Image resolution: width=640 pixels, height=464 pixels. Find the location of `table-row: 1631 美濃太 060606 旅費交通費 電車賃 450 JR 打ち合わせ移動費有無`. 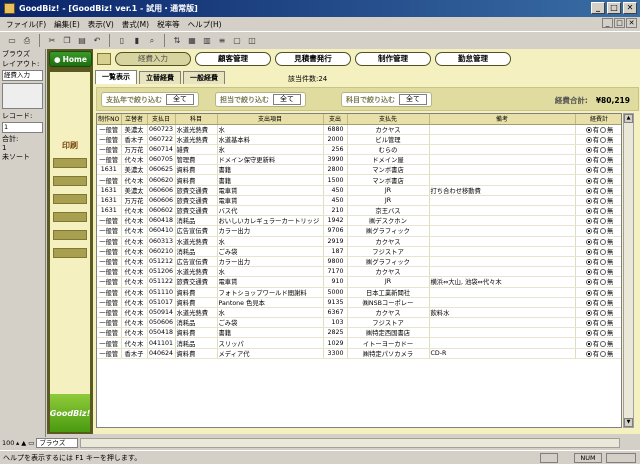

table-row: 1631 美濃太 060606 旅費交通費 電車賃 450 JR 打ち合わせ移動費有無 is located at coordinates (359, 190).